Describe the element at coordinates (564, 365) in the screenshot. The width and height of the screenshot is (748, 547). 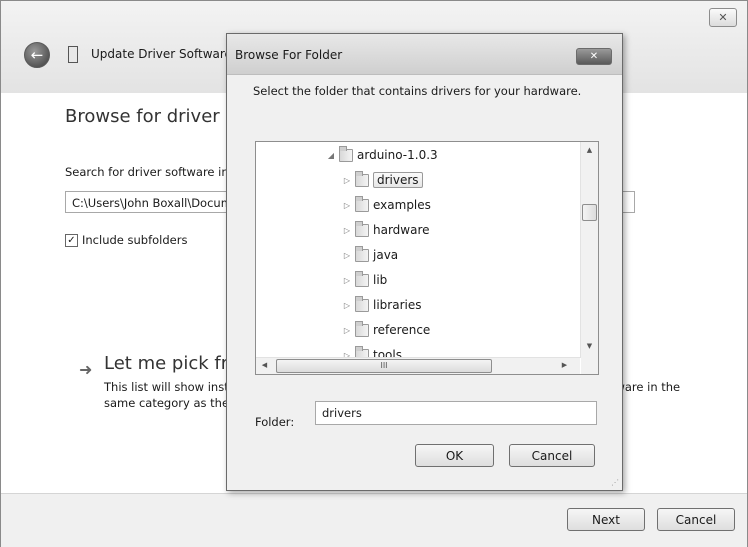
I see `scroll-right-icon: ▶` at that location.